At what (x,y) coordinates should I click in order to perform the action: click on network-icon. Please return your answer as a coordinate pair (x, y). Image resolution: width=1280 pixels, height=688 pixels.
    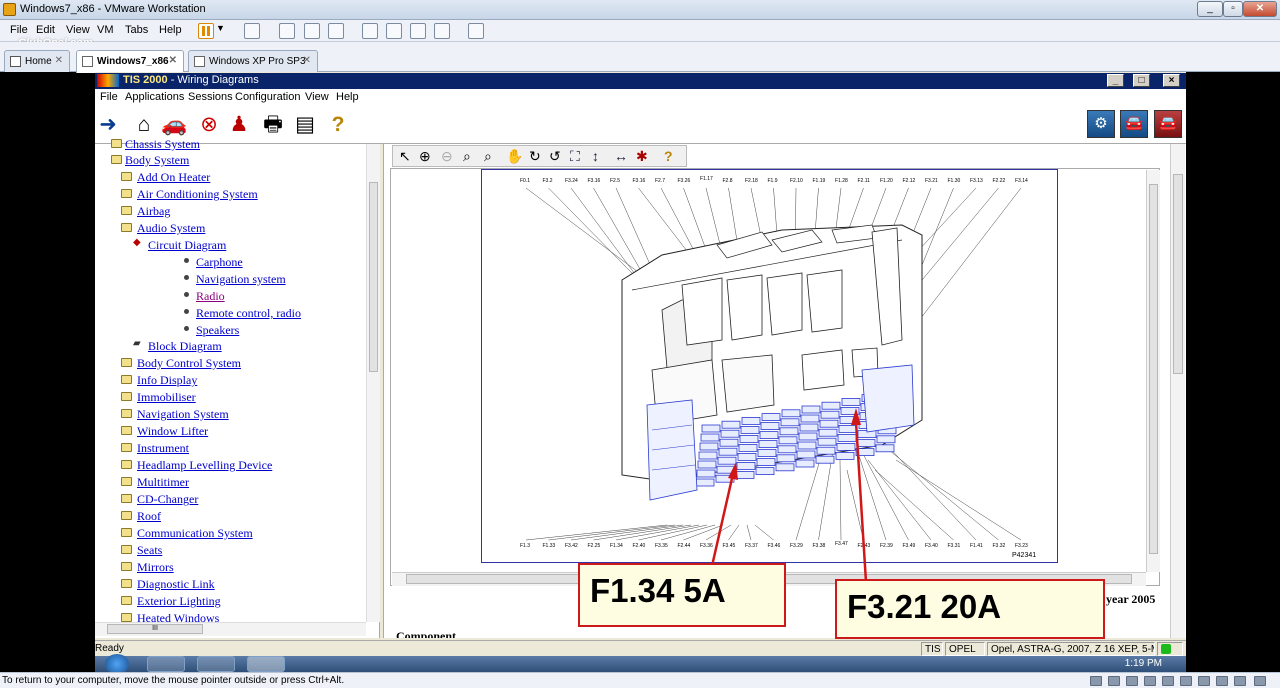
    Looking at the image, I should click on (1150, 681).